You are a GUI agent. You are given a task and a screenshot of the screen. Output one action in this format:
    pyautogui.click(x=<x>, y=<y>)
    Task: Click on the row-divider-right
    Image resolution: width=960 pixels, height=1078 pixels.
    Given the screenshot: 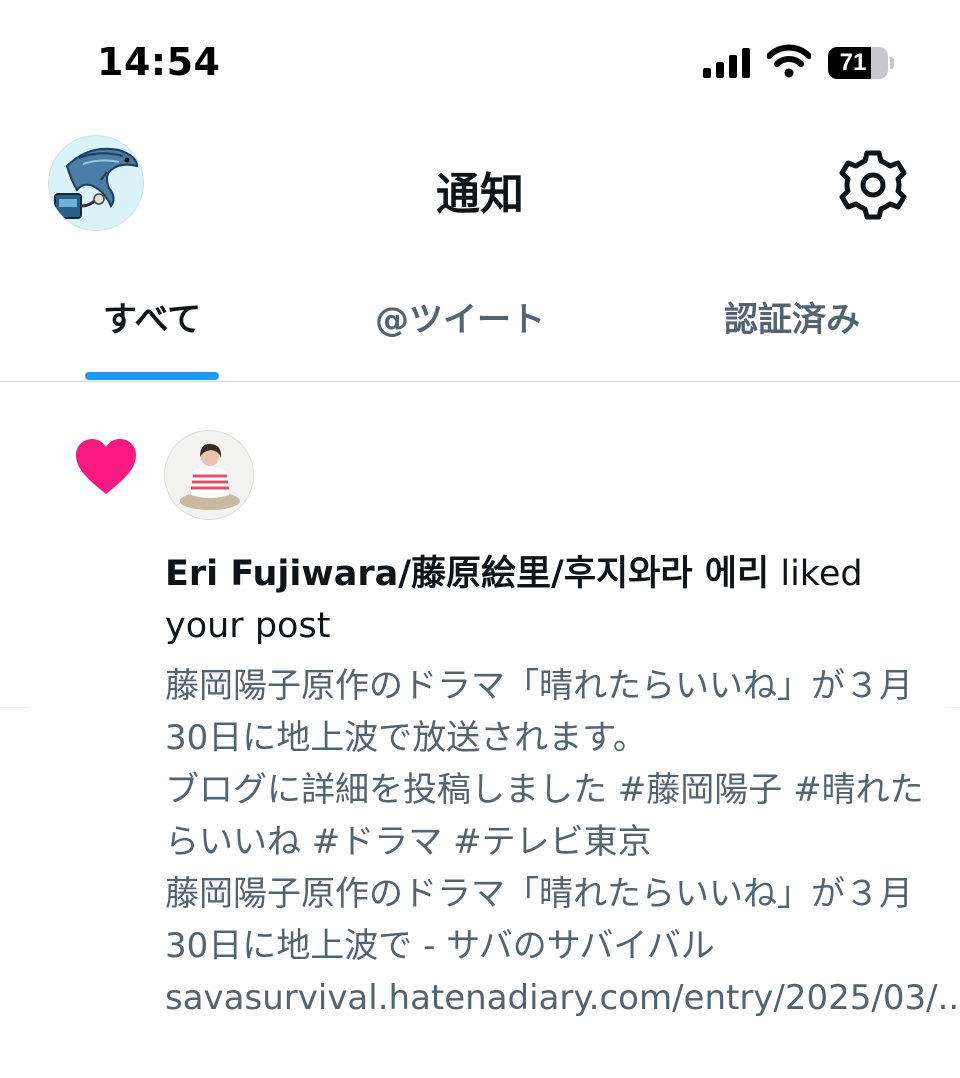 What is the action you would take?
    pyautogui.click(x=952, y=707)
    